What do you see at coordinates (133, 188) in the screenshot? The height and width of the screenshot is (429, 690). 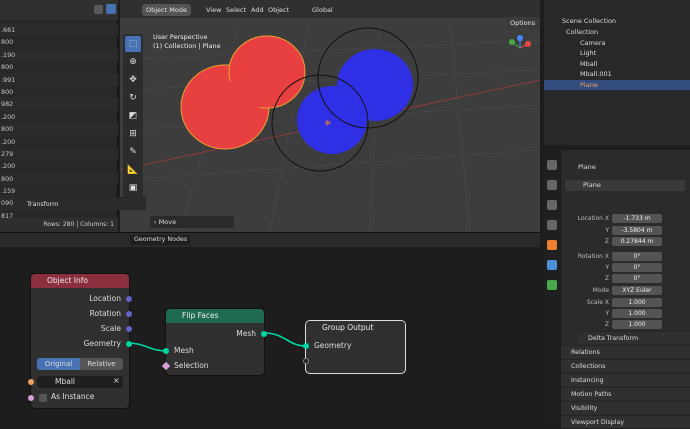 I see `add-cube-icon: ▣` at bounding box center [133, 188].